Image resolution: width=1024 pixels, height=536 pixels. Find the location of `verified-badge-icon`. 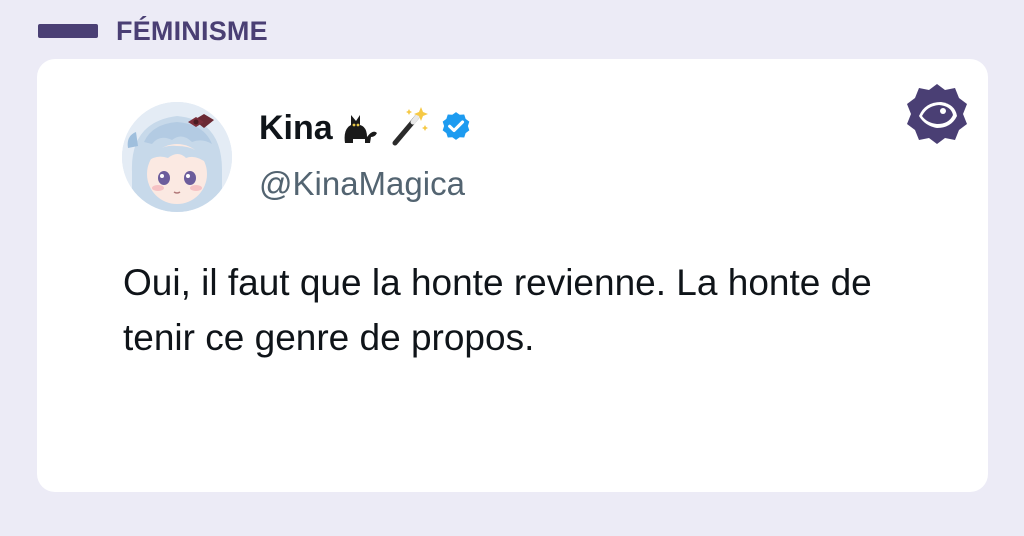

verified-badge-icon is located at coordinates (456, 128).